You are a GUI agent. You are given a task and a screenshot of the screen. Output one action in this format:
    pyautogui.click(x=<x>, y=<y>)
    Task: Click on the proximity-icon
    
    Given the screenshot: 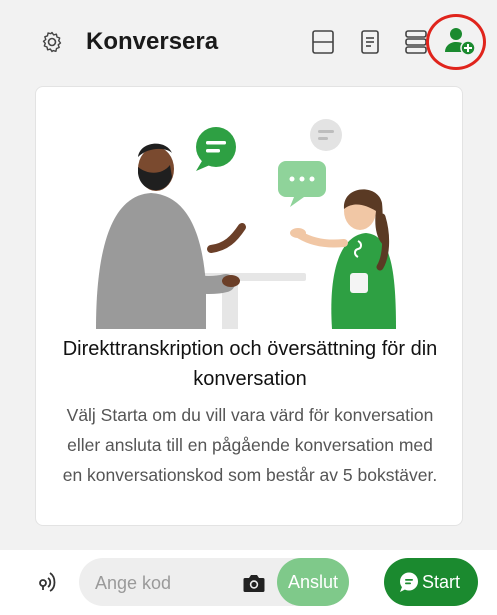 What is the action you would take?
    pyautogui.click(x=48, y=578)
    